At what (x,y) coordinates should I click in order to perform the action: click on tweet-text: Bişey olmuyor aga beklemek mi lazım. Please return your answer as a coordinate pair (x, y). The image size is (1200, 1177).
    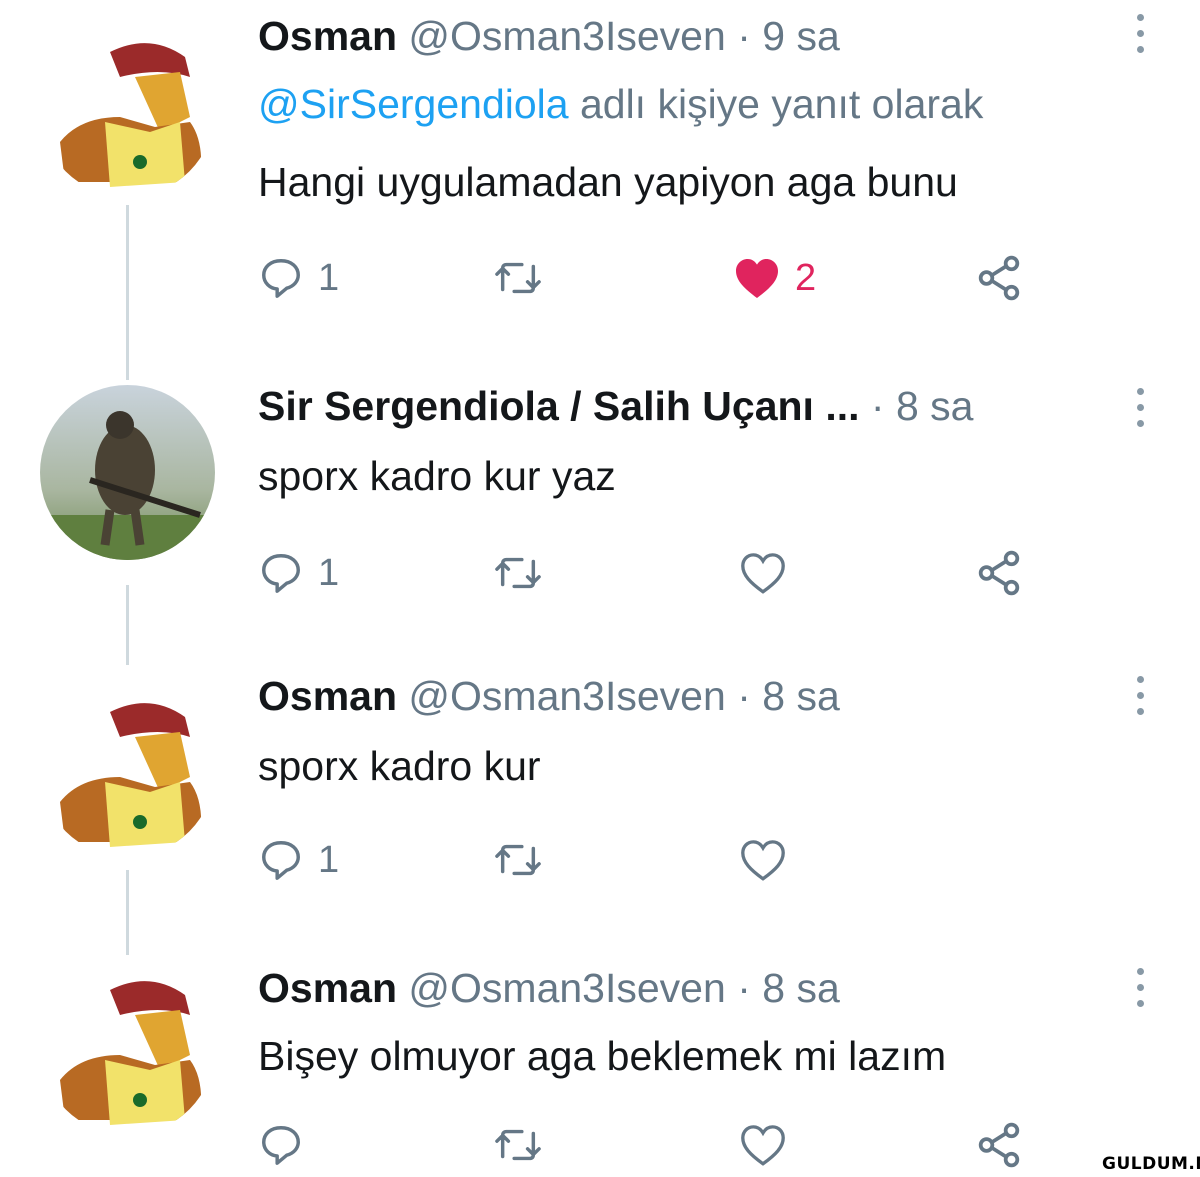
    Looking at the image, I should click on (602, 1056).